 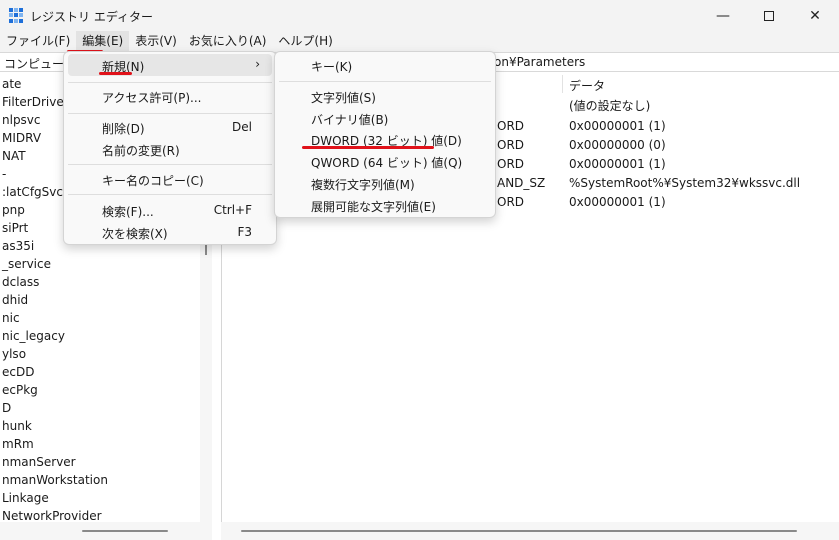 What do you see at coordinates (115, 73) in the screenshot?
I see `annotation-underline-new` at bounding box center [115, 73].